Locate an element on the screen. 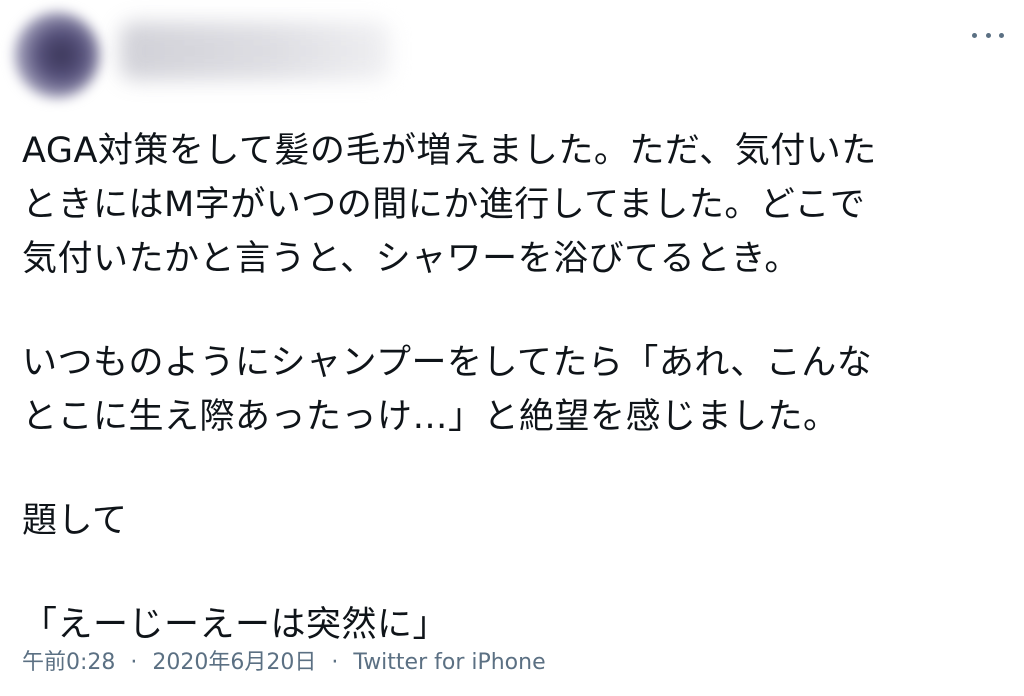  avatar is located at coordinates (57, 55).